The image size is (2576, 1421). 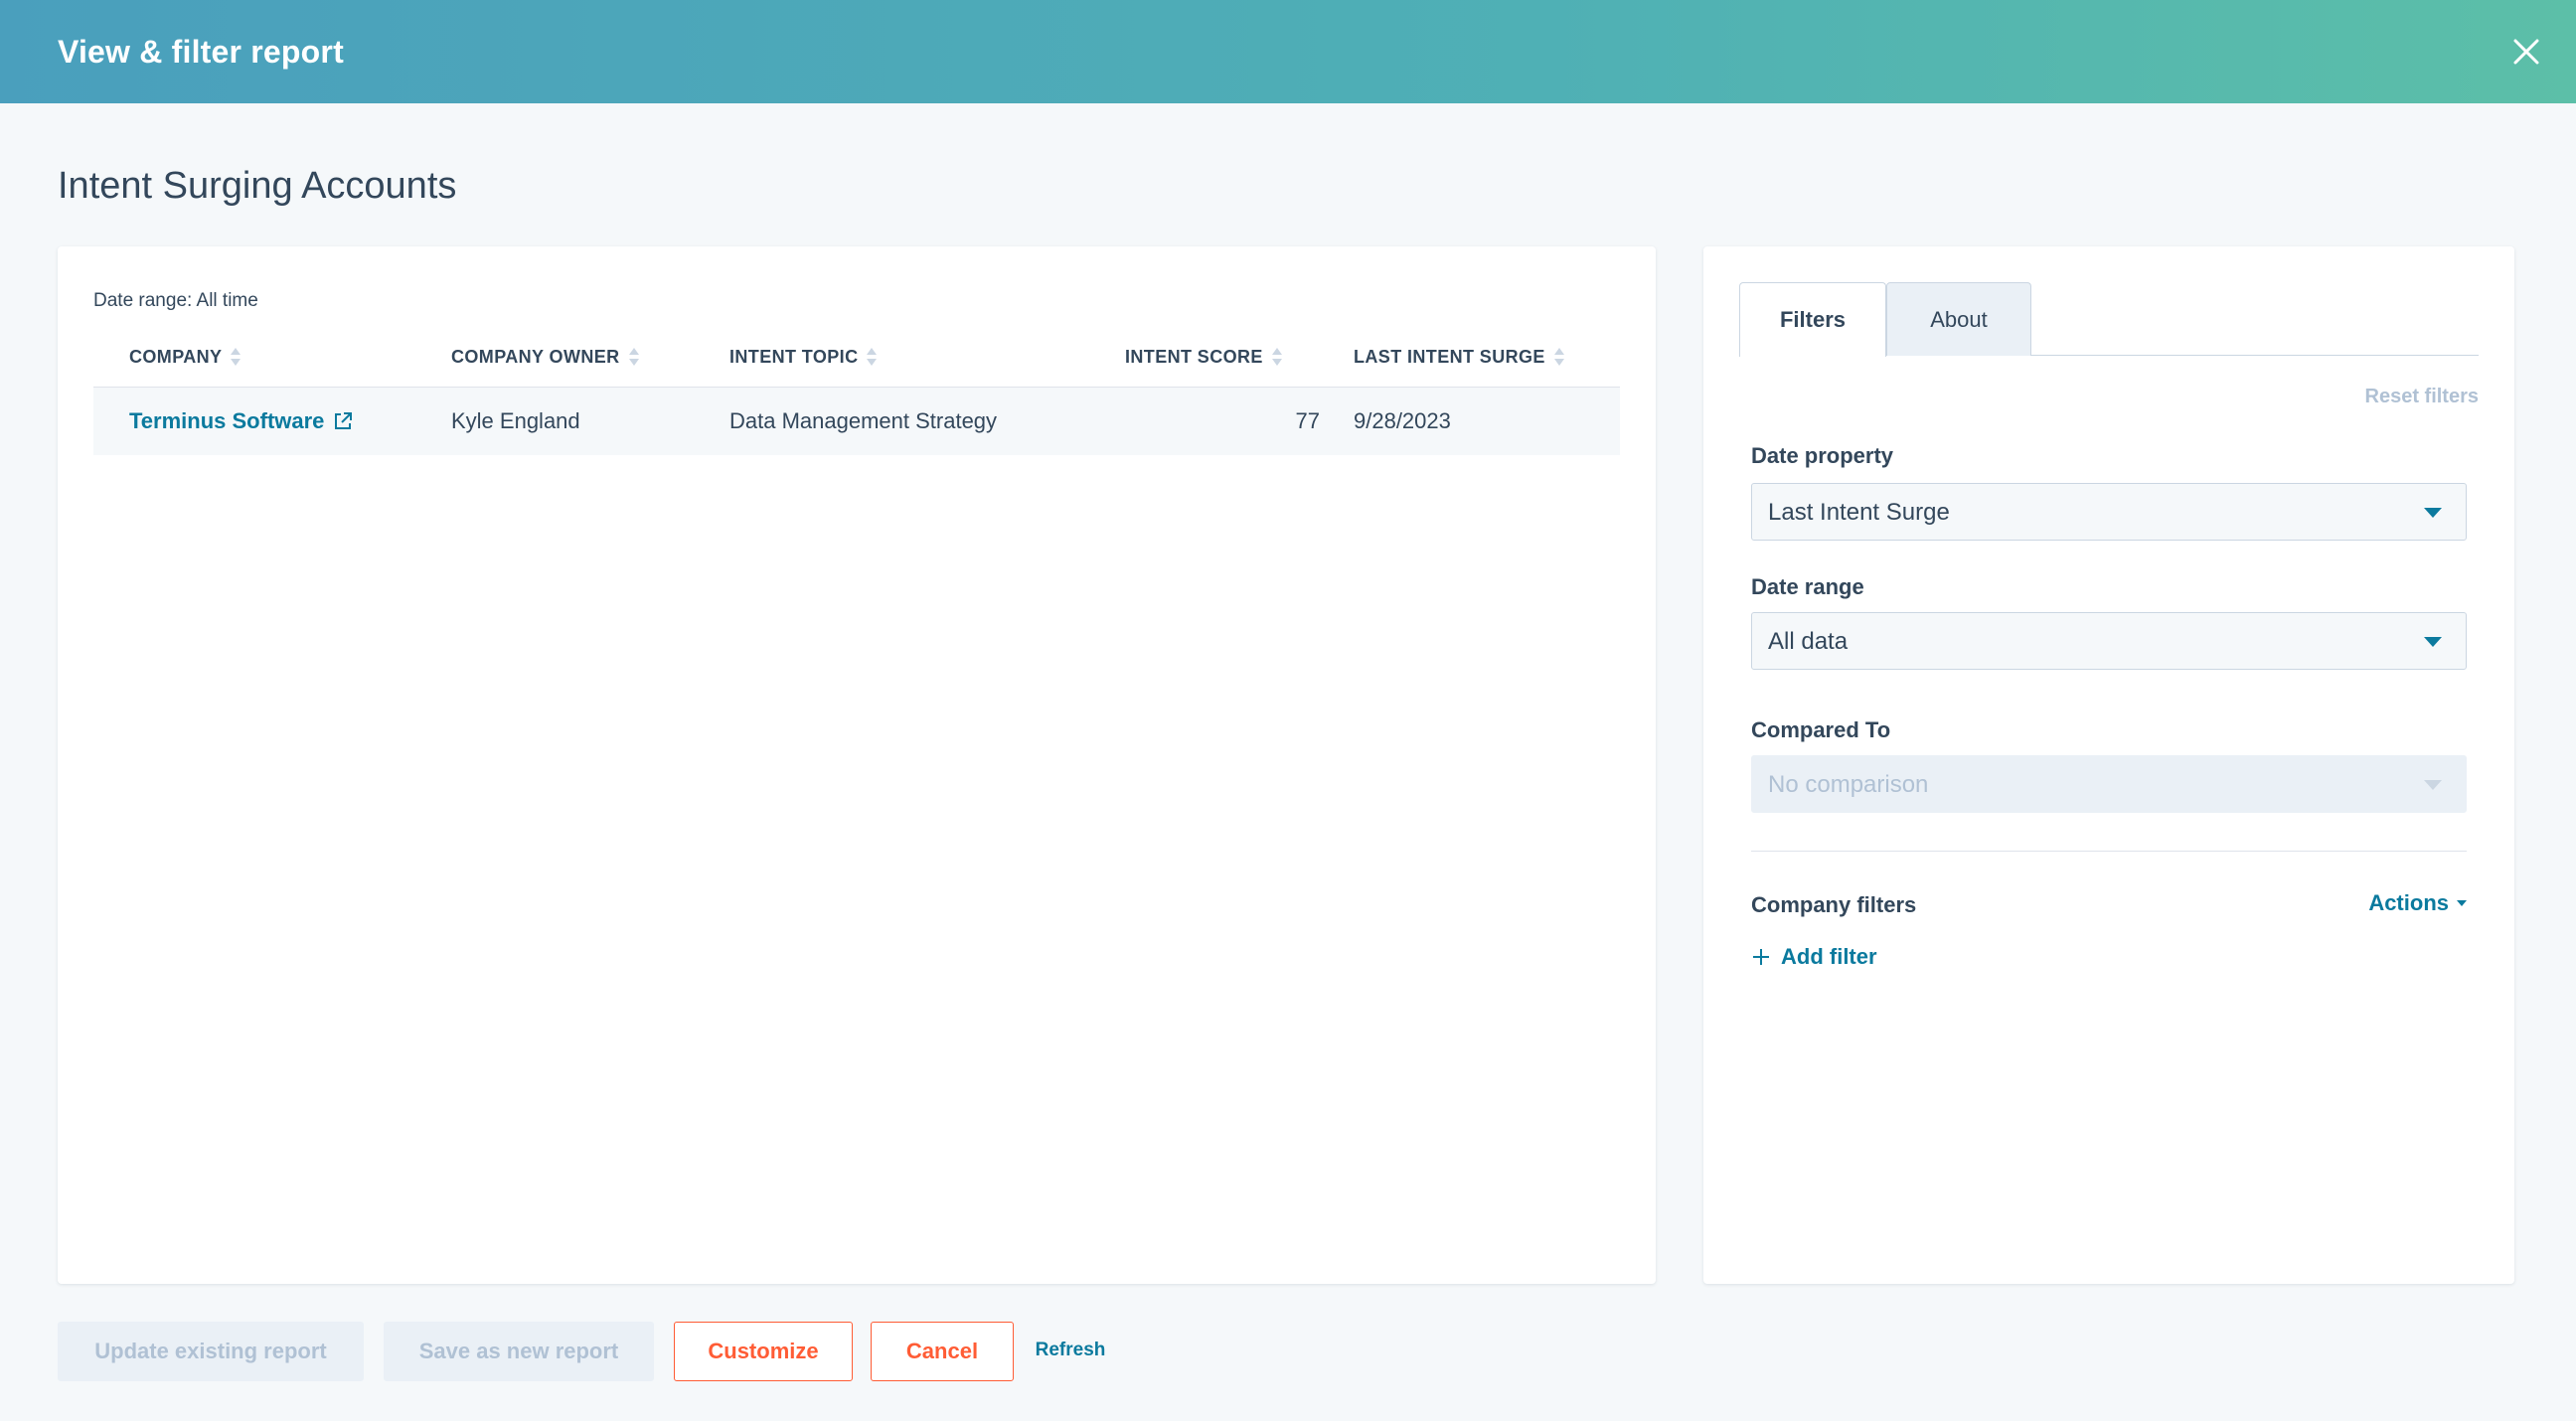 What do you see at coordinates (1288, 51) in the screenshot?
I see `modal-header: View & filter report` at bounding box center [1288, 51].